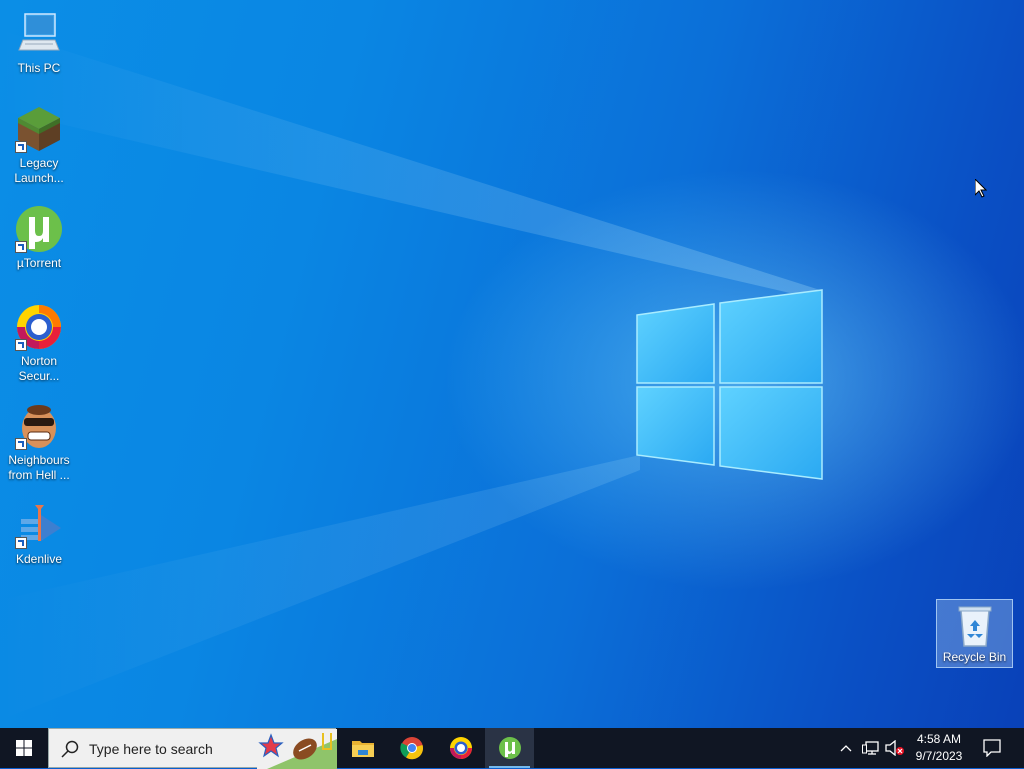  I want to click on action-center-button, so click(992, 748).